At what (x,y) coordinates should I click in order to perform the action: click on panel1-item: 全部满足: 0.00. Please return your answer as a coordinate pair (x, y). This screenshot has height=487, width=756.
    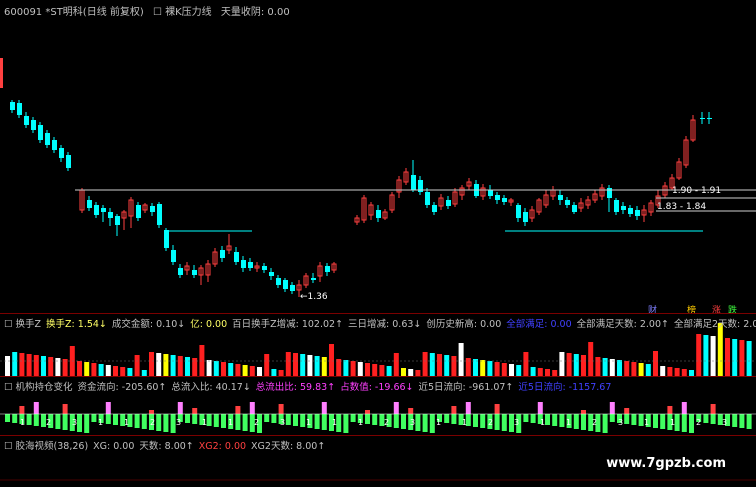
    Looking at the image, I should click on (539, 324).